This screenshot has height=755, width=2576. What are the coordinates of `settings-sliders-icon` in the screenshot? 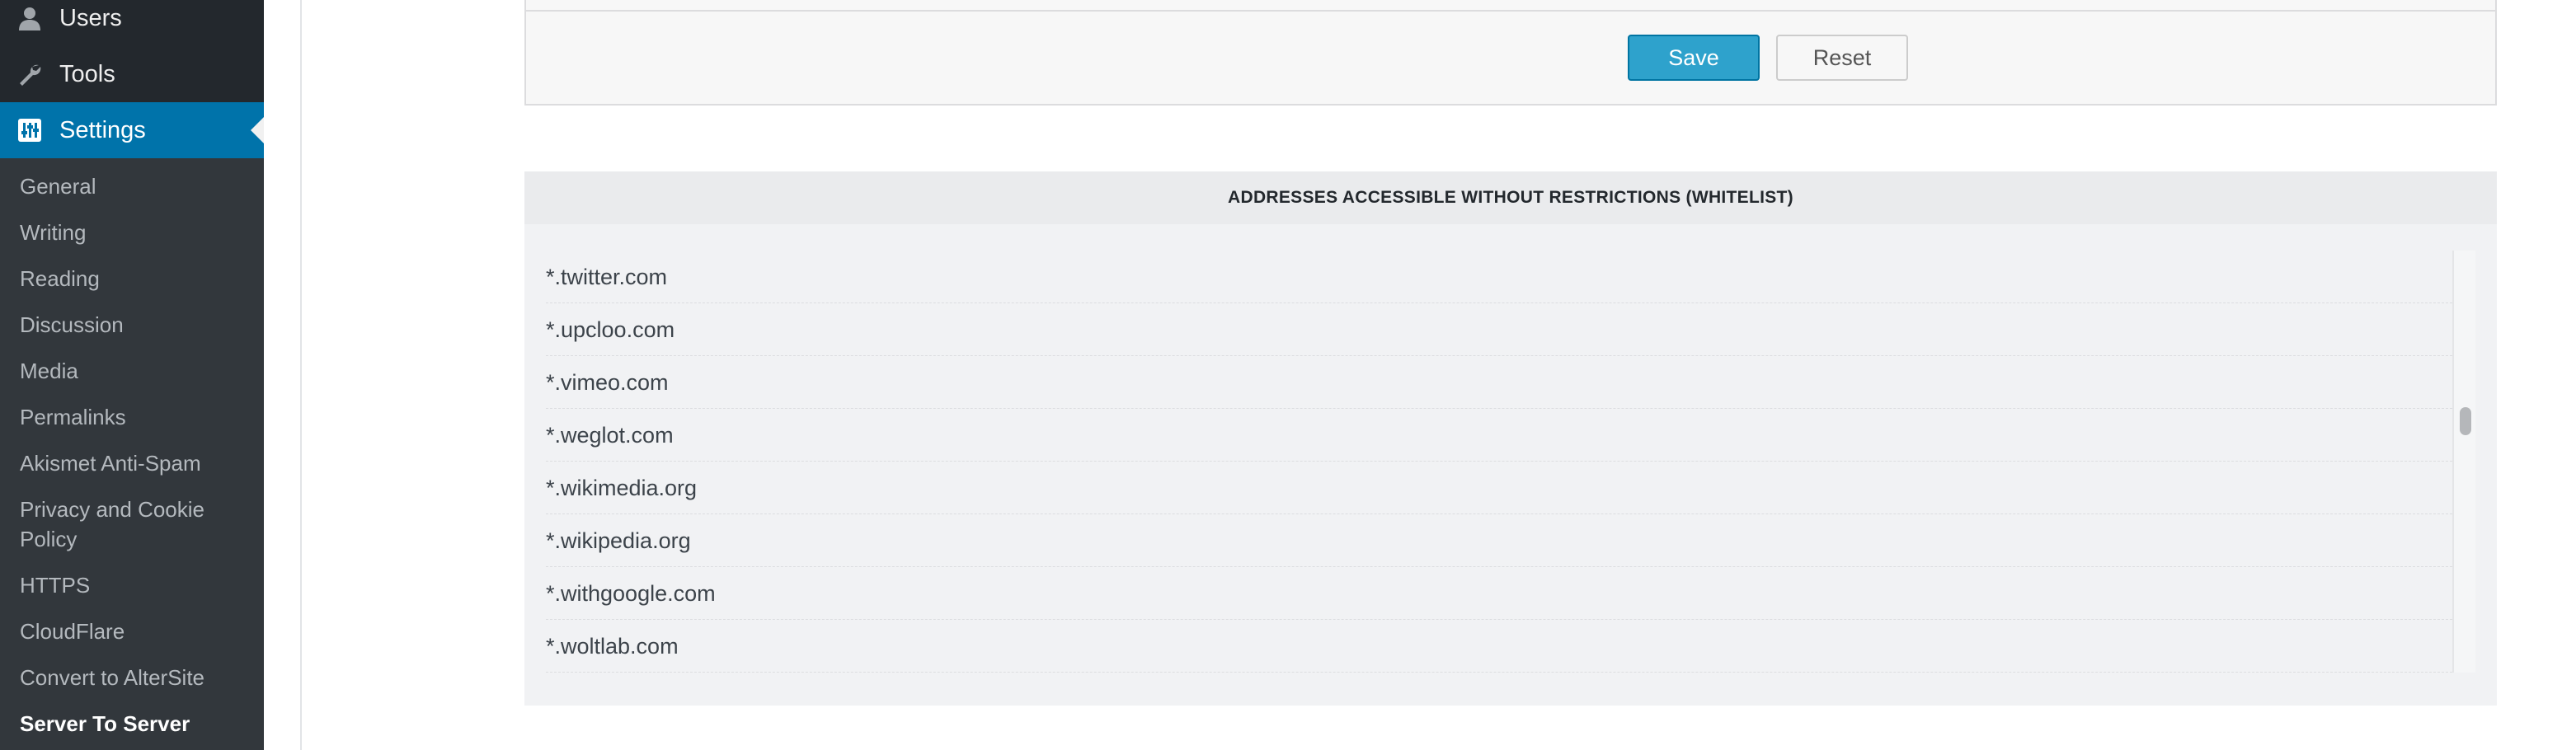 It's located at (29, 130).